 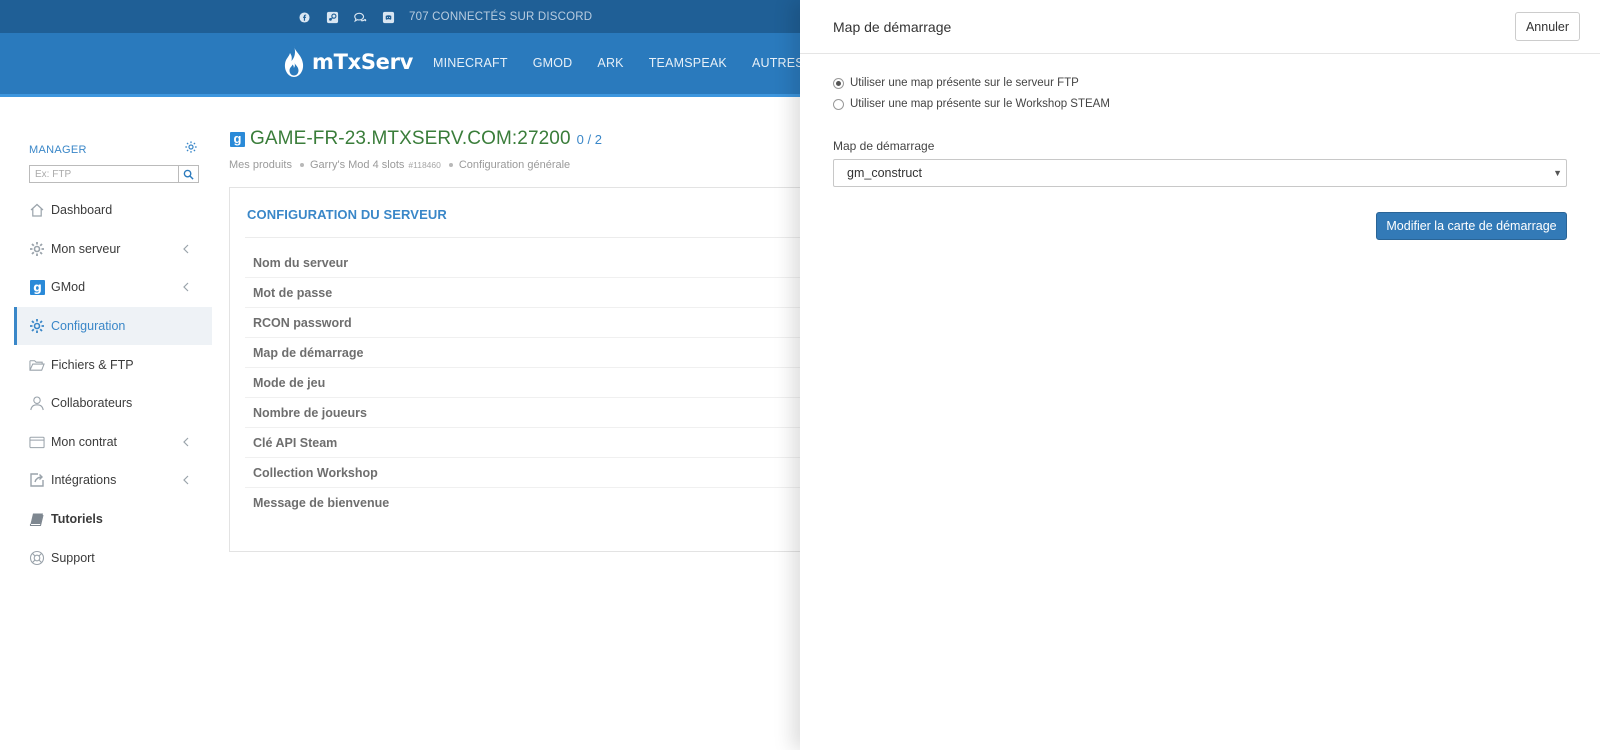 I want to click on cancel-button: Annuler, so click(x=1547, y=26).